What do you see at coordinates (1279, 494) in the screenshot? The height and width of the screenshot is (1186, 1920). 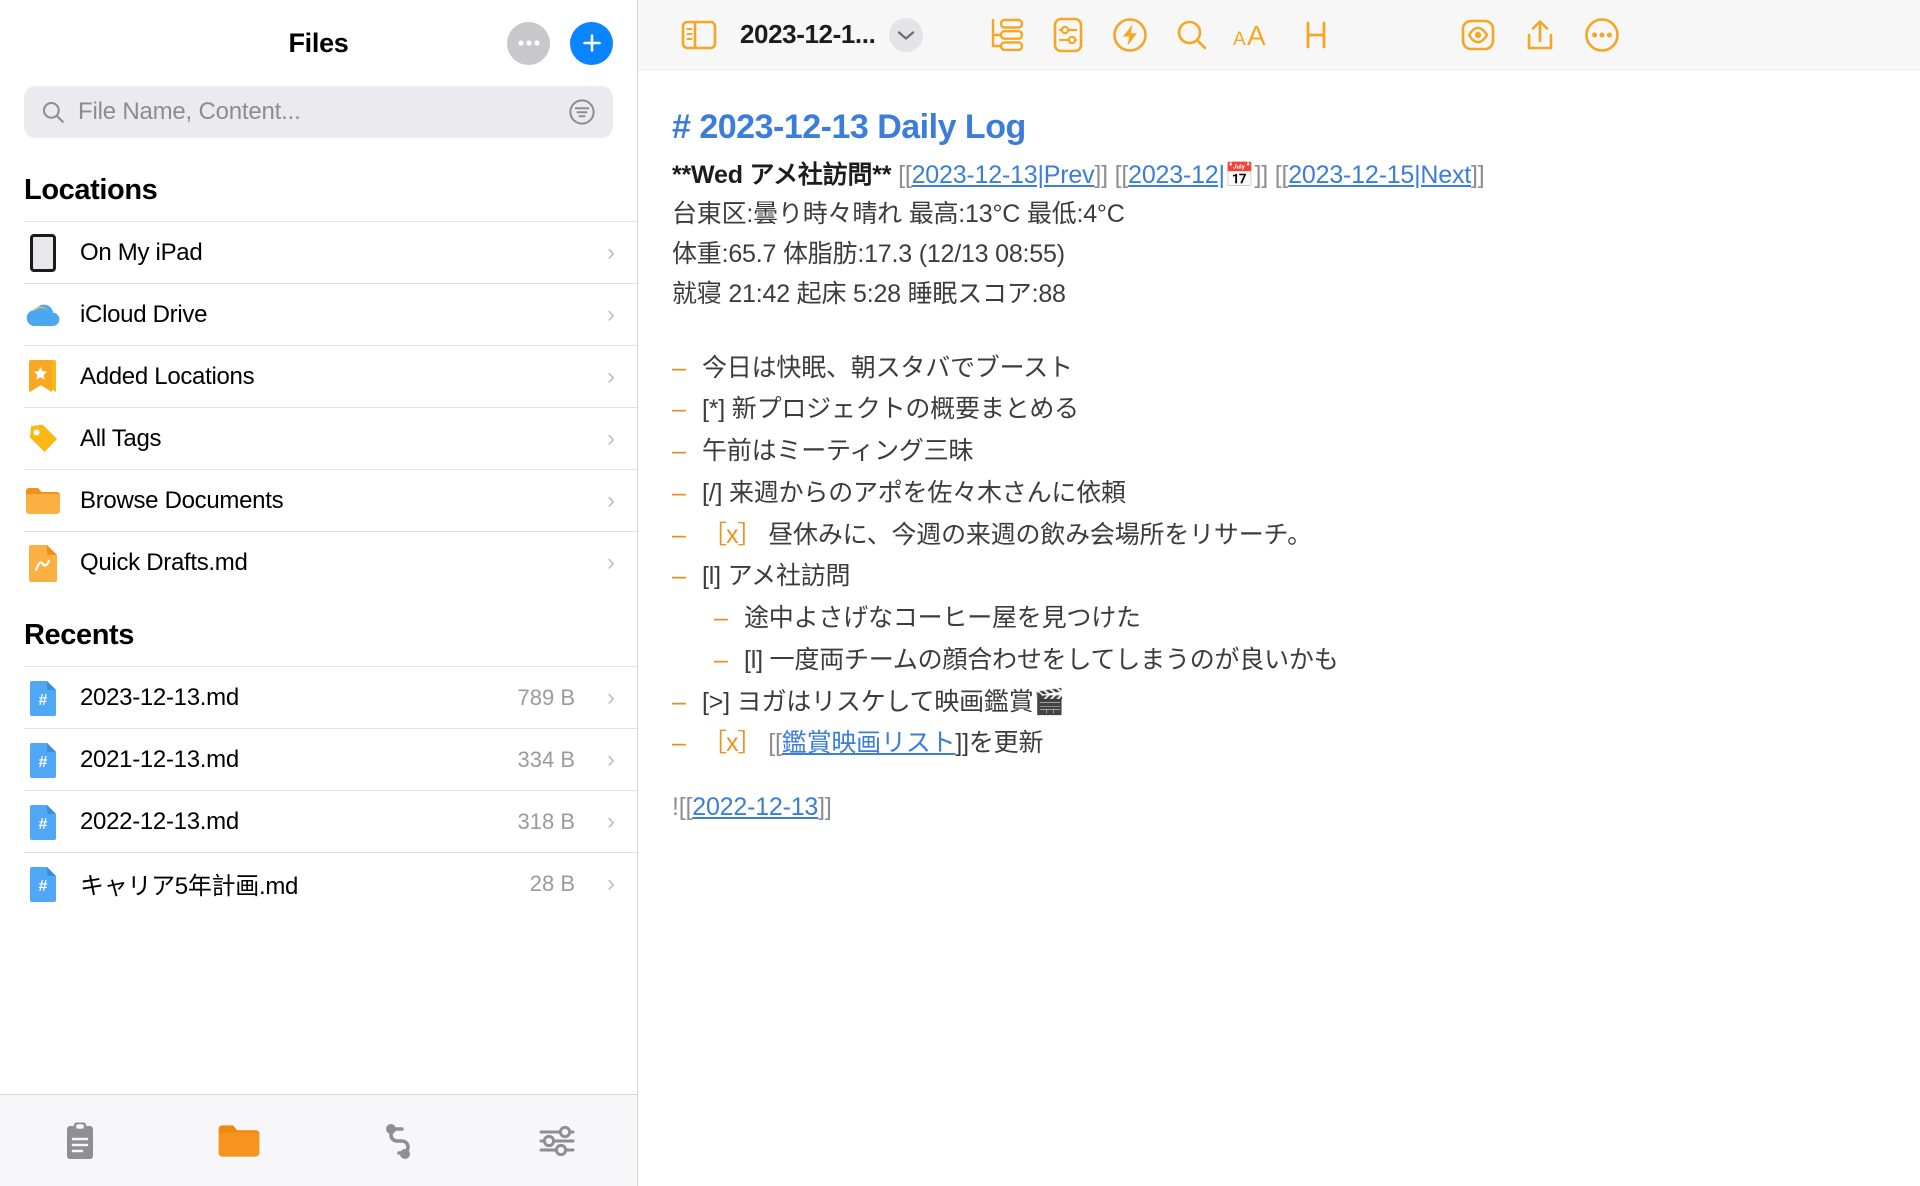 I see `list-item: – [/] 来週からのアポを佐々木さんに依頼` at bounding box center [1279, 494].